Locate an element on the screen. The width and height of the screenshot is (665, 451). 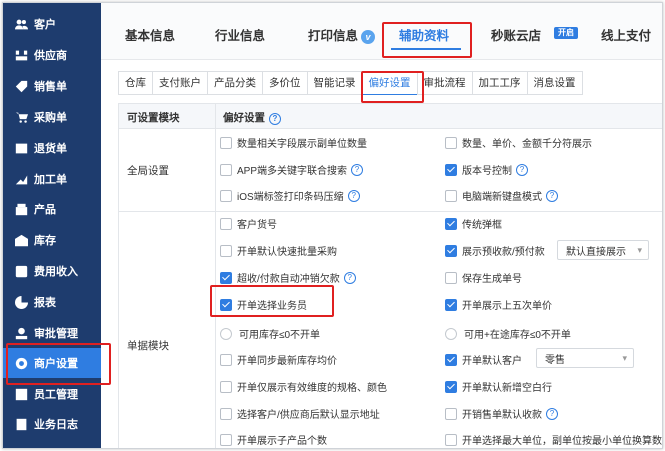
preference-option: APP端多关键字联合搜索? is located at coordinates (292, 169).